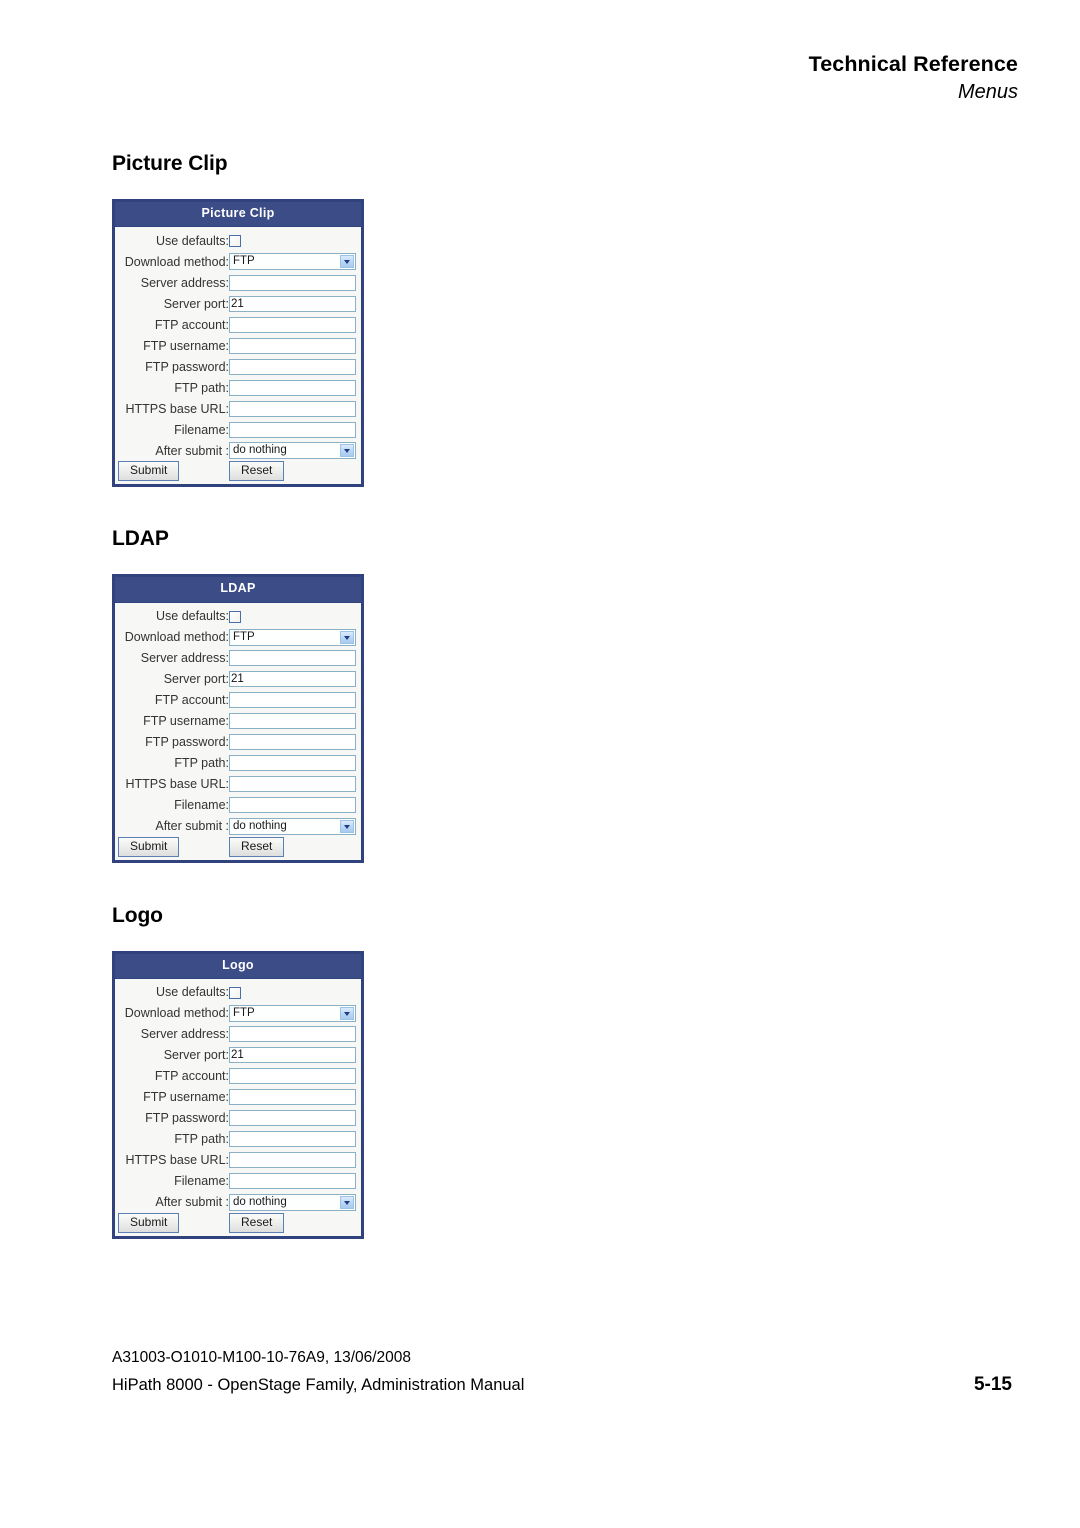 The width and height of the screenshot is (1080, 1528). What do you see at coordinates (177, 784) in the screenshot?
I see `label-https-base-url: HTTPS base URL:` at bounding box center [177, 784].